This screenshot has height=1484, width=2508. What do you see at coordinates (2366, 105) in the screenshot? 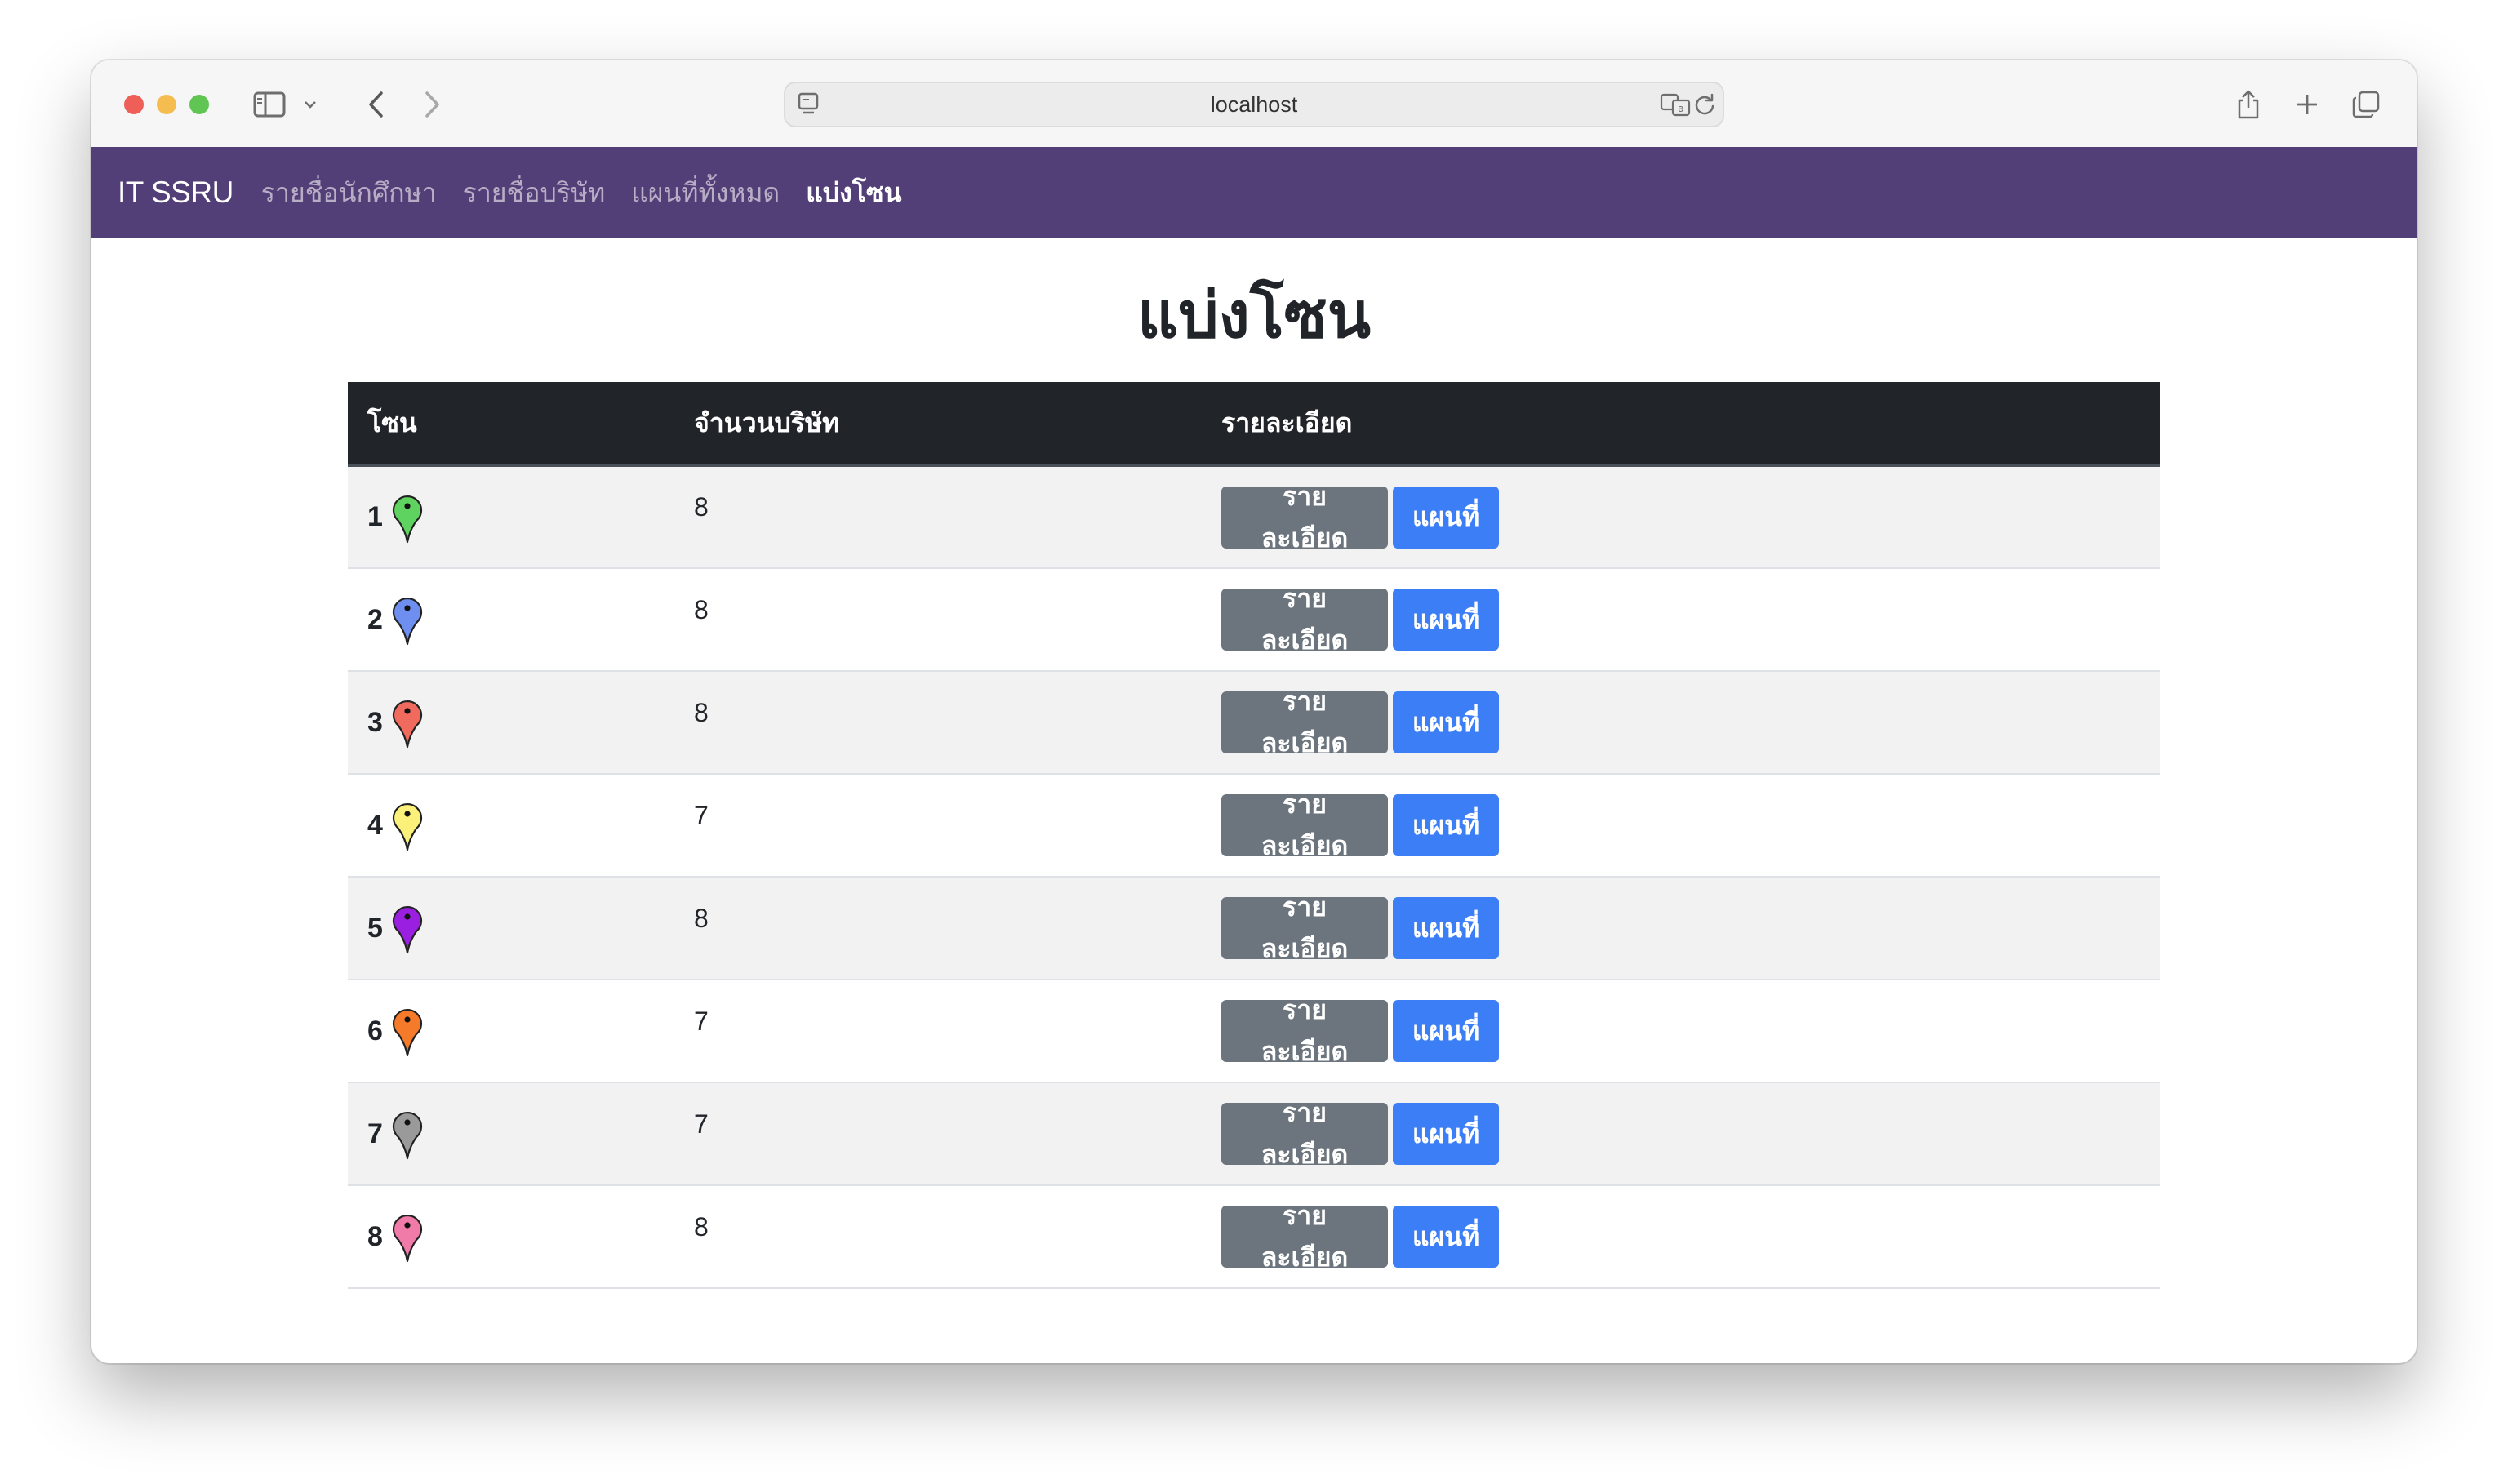
I see `tabs-icon` at bounding box center [2366, 105].